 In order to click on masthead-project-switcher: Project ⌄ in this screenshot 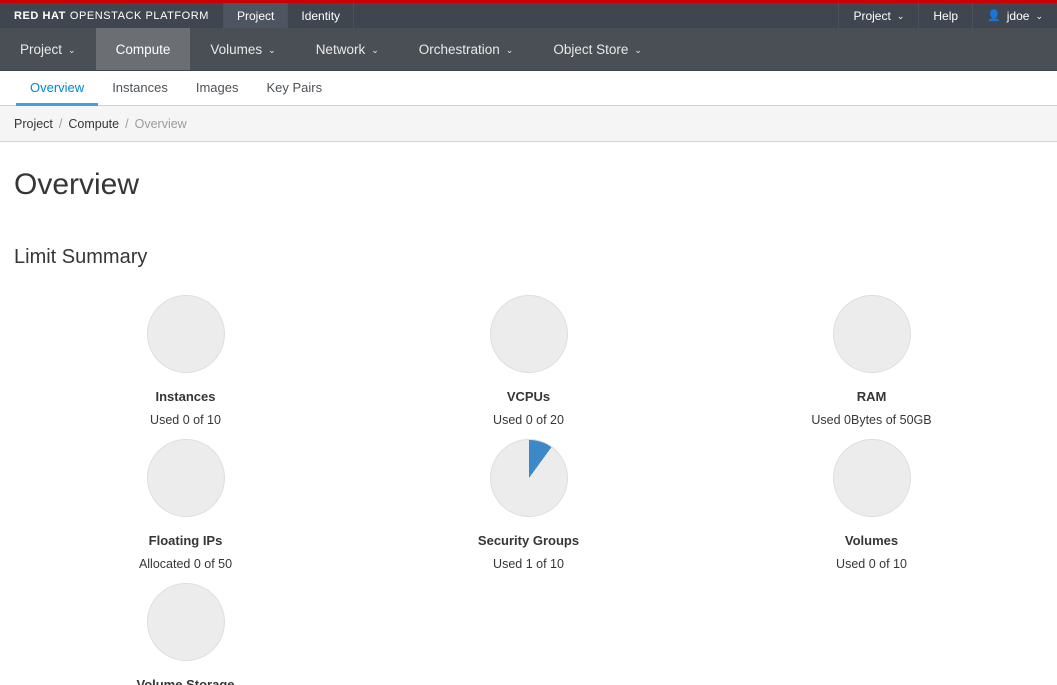, I will do `click(878, 15)`.